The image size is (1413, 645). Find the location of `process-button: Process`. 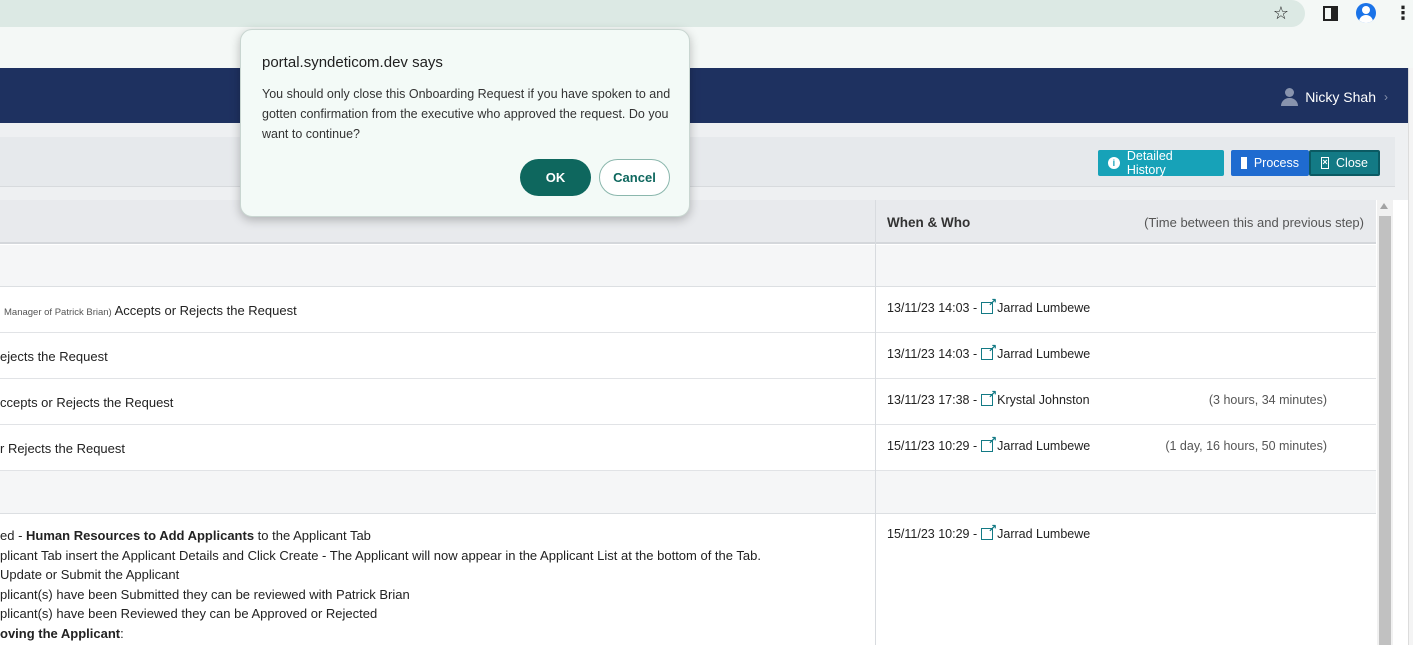

process-button: Process is located at coordinates (1270, 163).